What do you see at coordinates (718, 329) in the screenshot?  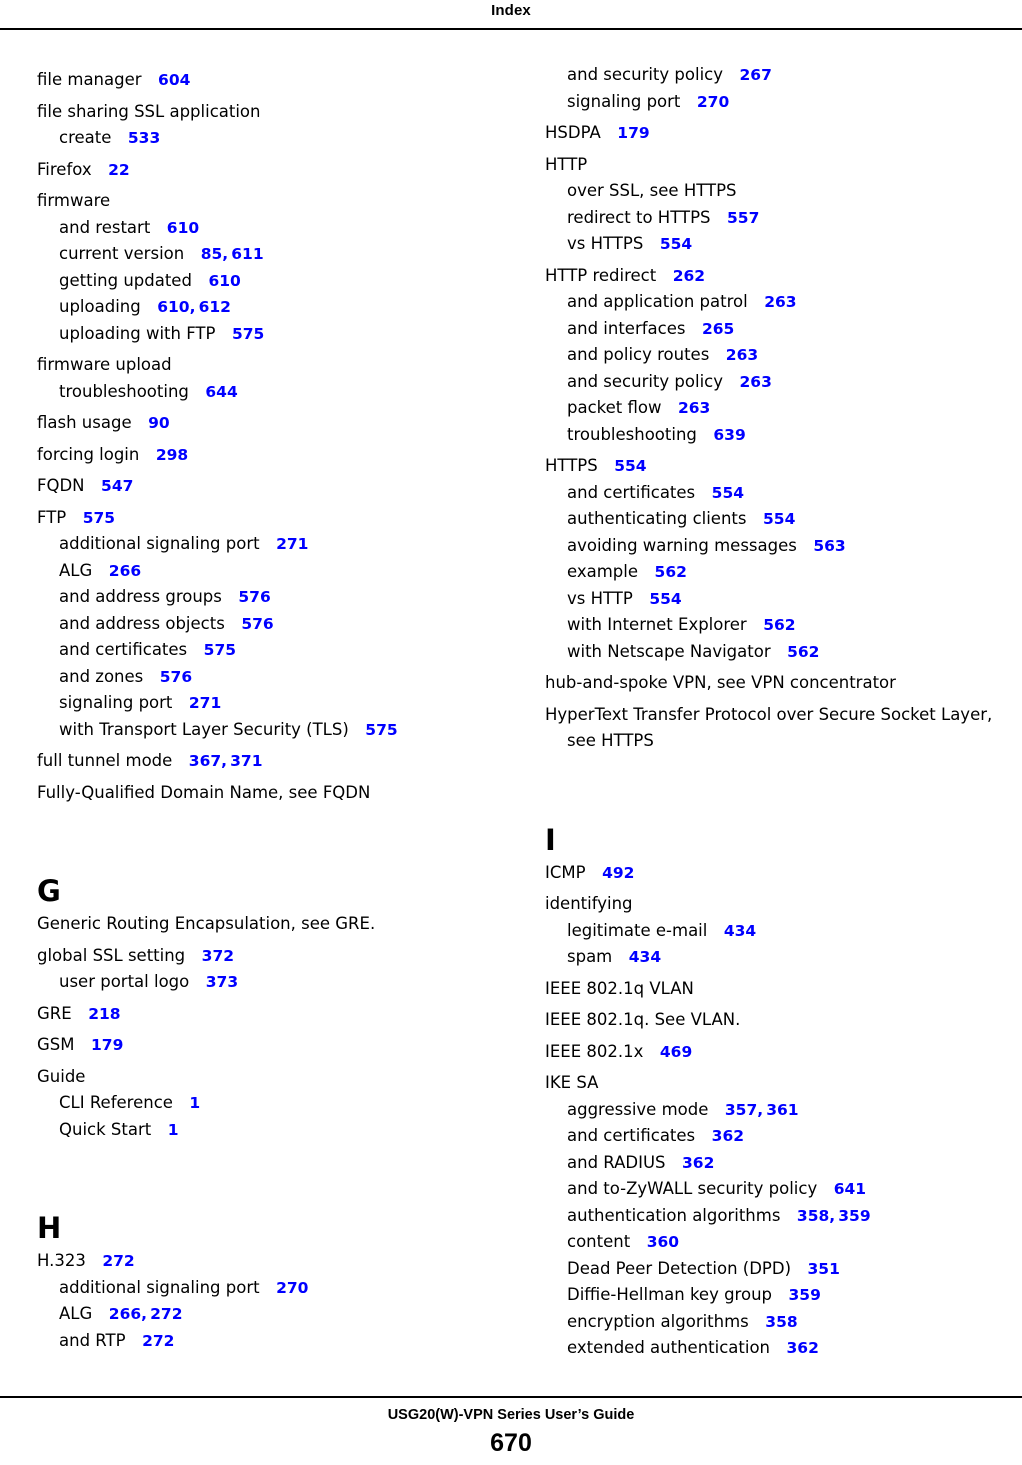 I see `page-reference-link: 265` at bounding box center [718, 329].